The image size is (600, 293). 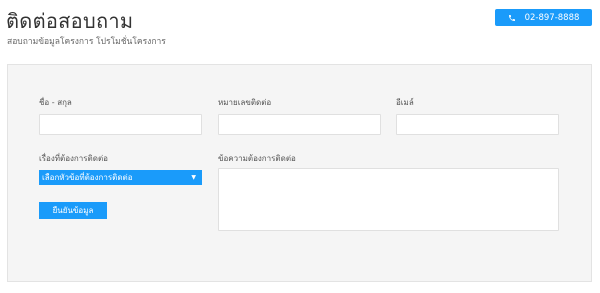 I want to click on message-textarea, so click(x=388, y=199).